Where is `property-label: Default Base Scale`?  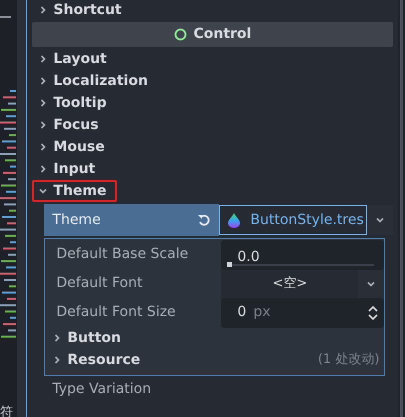 property-label: Default Base Scale is located at coordinates (122, 254).